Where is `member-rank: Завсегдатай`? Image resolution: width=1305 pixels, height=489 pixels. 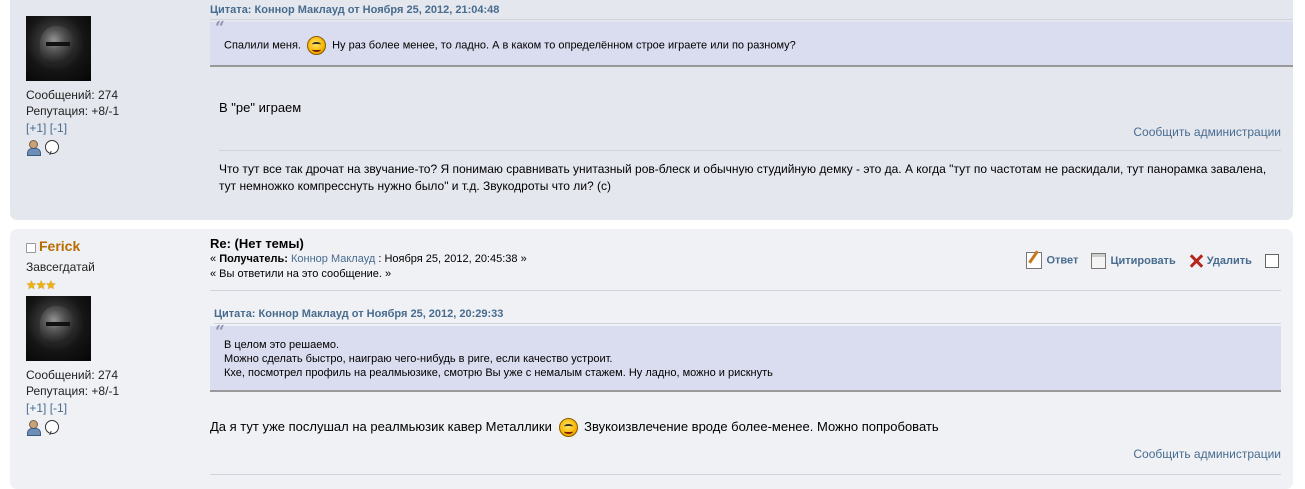
member-rank: Завсегдатай is located at coordinates (60, 267).